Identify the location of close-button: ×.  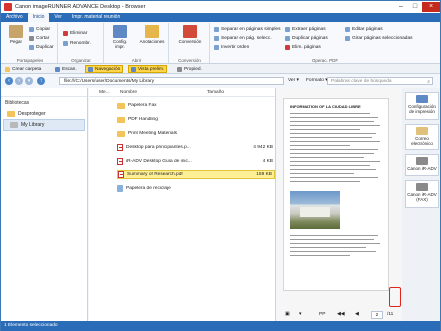
(431, 7).